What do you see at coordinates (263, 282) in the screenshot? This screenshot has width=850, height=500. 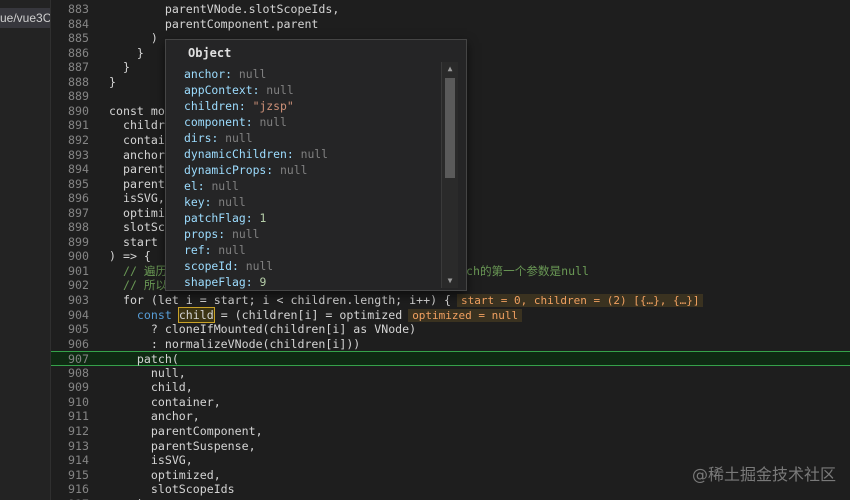 I see `property-value: 9` at bounding box center [263, 282].